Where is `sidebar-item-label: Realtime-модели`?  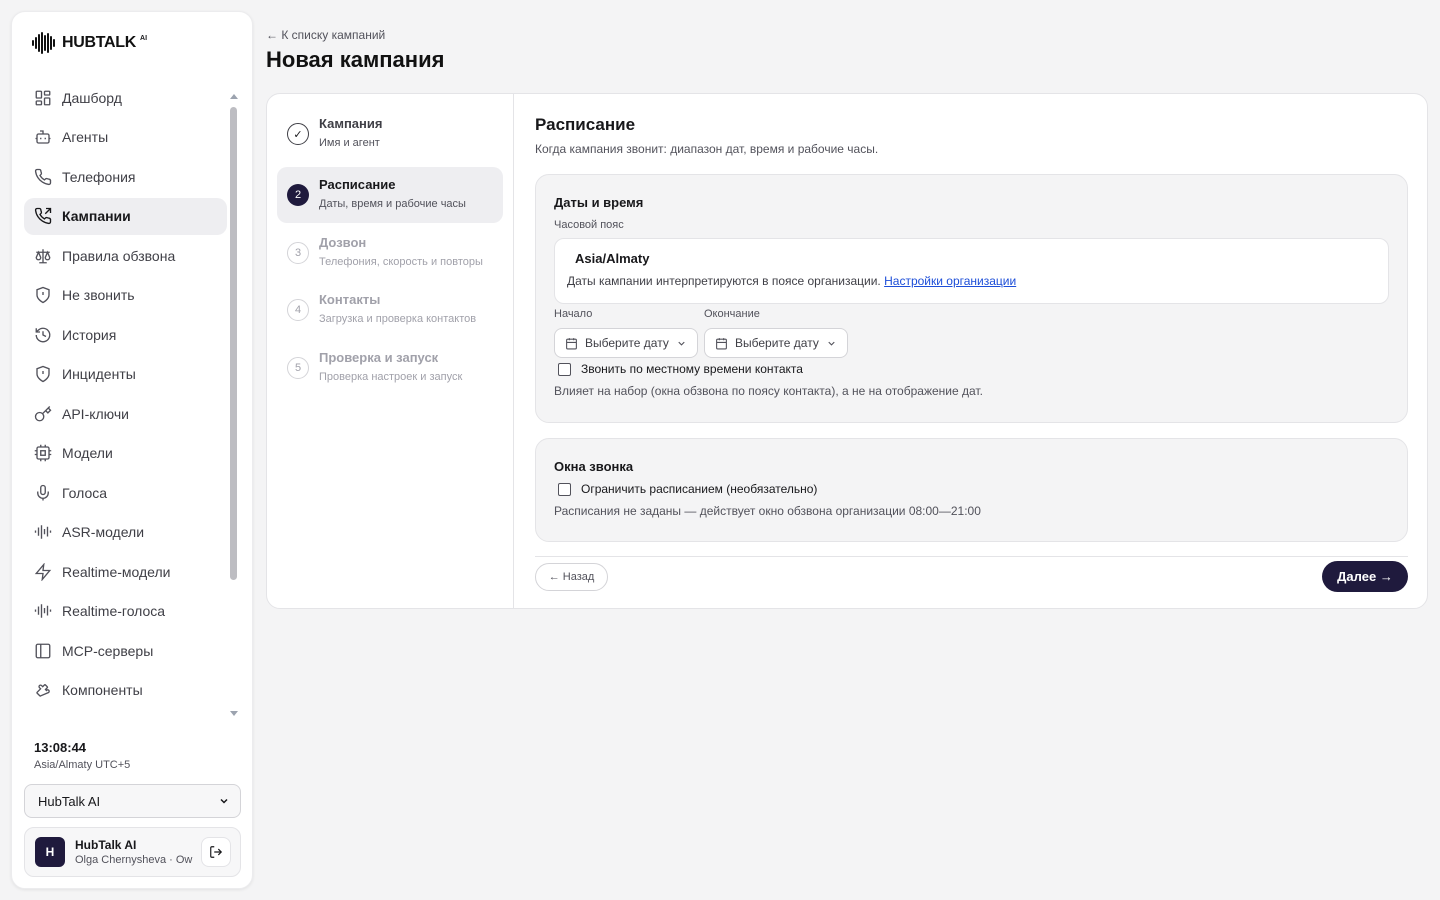
sidebar-item-label: Realtime-модели is located at coordinates (116, 571).